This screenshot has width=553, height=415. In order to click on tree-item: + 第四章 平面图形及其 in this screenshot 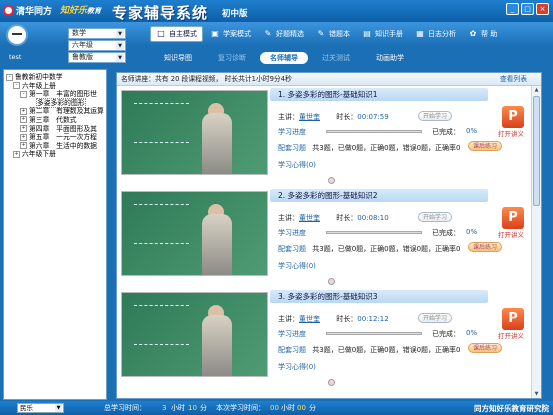, I will do `click(55, 129)`.